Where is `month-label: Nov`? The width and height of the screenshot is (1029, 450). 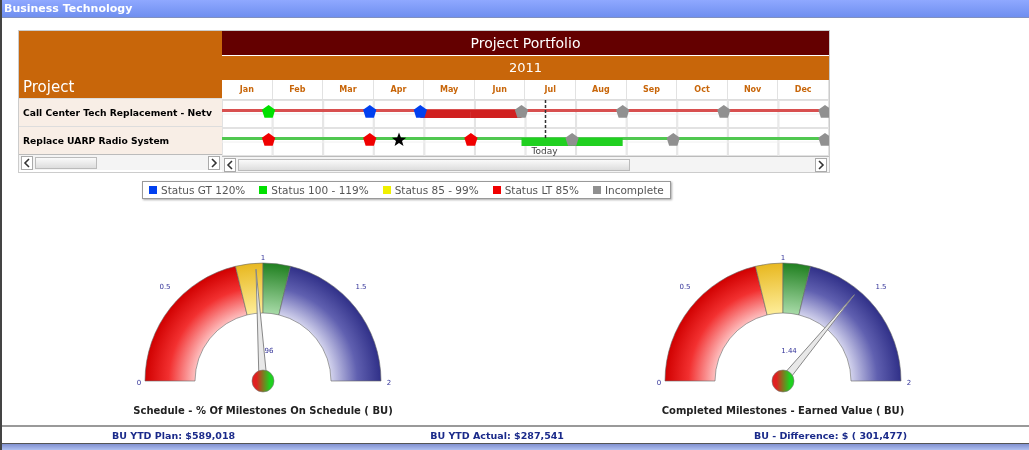
month-label: Nov is located at coordinates (753, 89).